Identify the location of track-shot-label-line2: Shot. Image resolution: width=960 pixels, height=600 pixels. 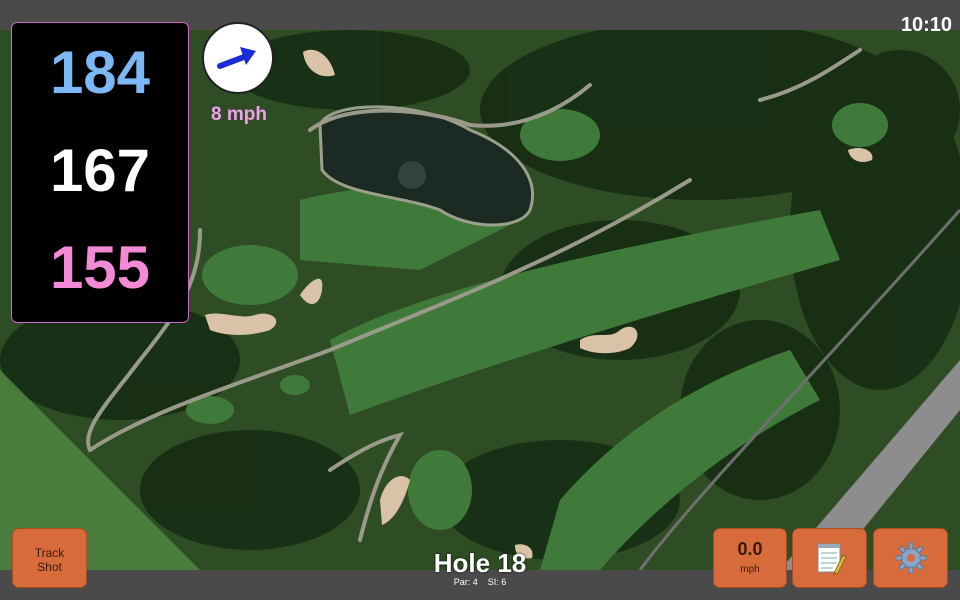
(49, 567).